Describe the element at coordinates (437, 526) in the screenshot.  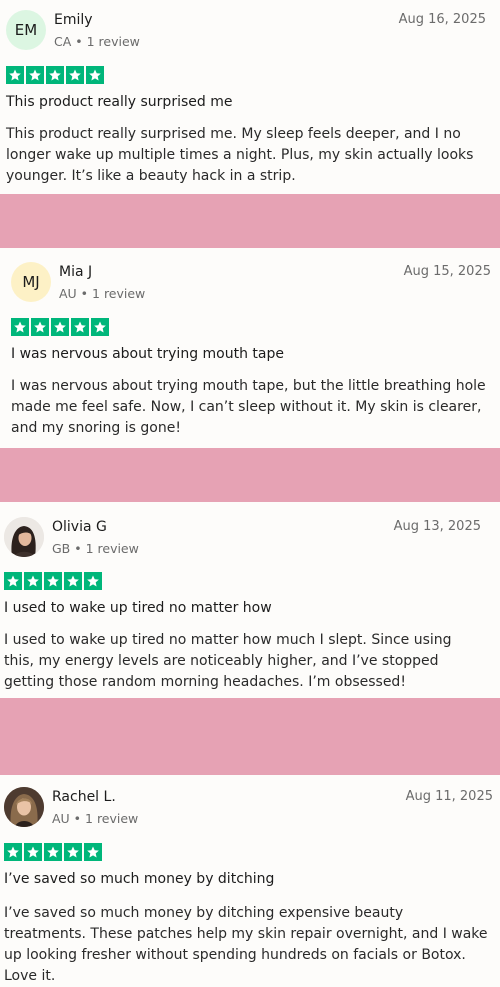
I see `review-date: Aug 13, 2025` at that location.